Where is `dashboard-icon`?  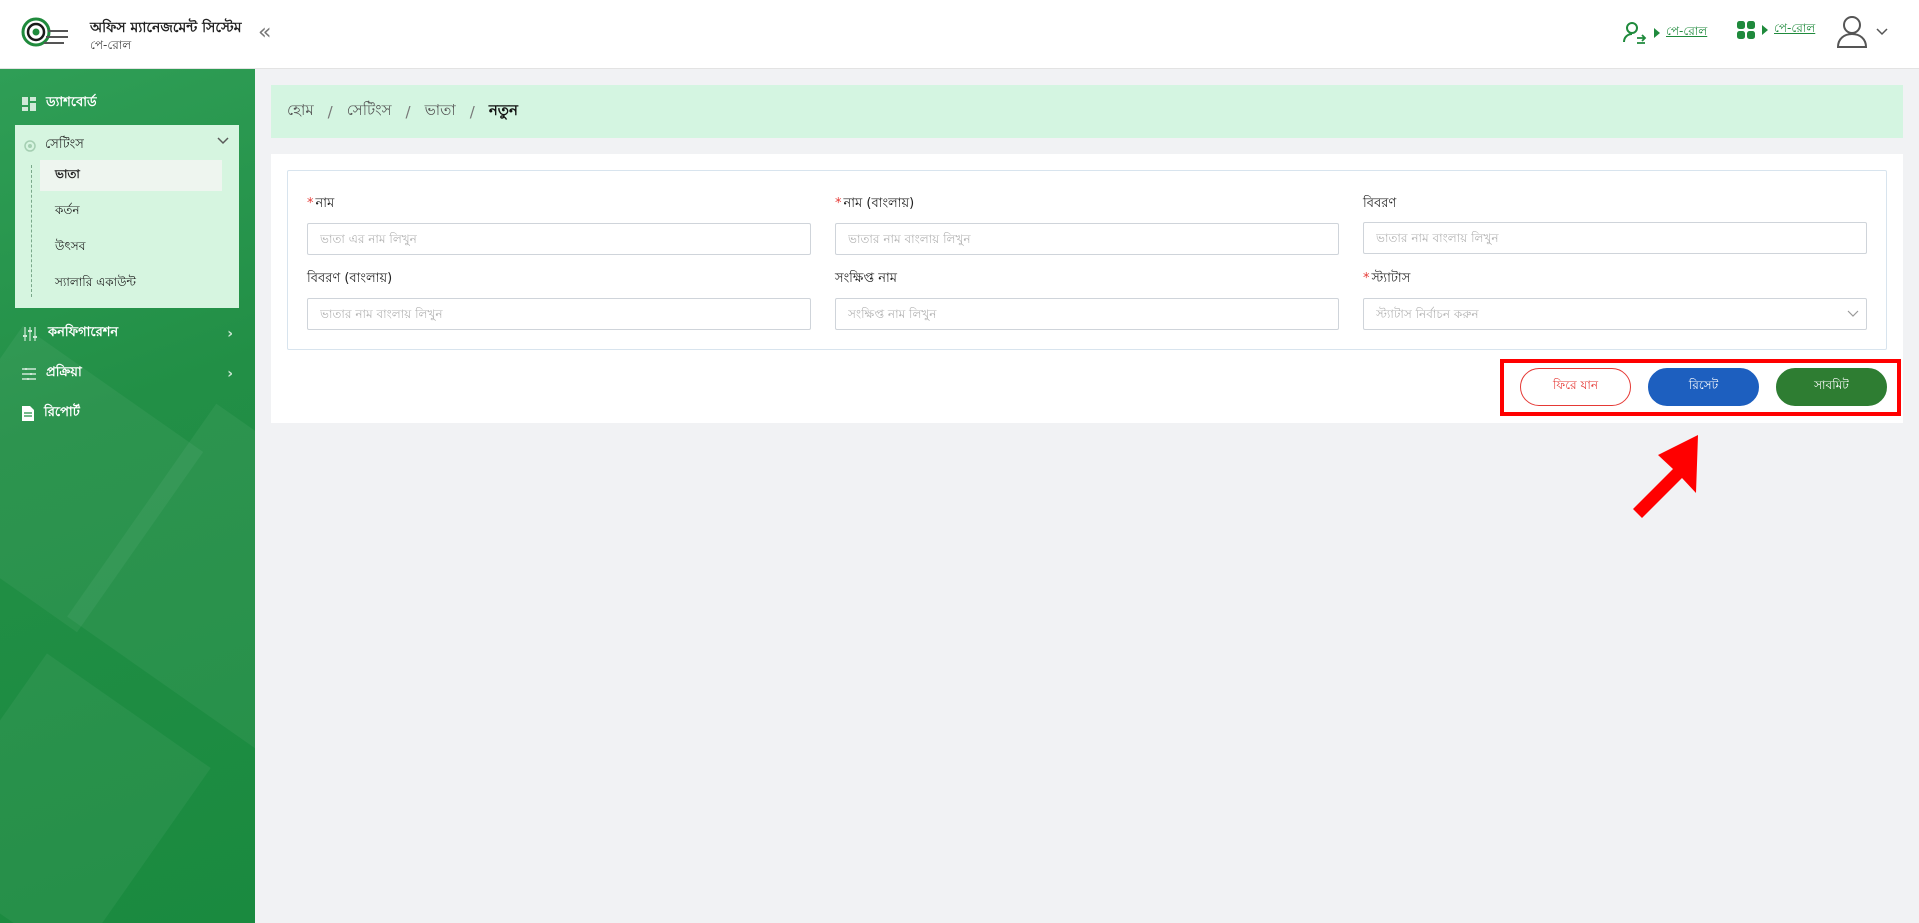 dashboard-icon is located at coordinates (29, 103).